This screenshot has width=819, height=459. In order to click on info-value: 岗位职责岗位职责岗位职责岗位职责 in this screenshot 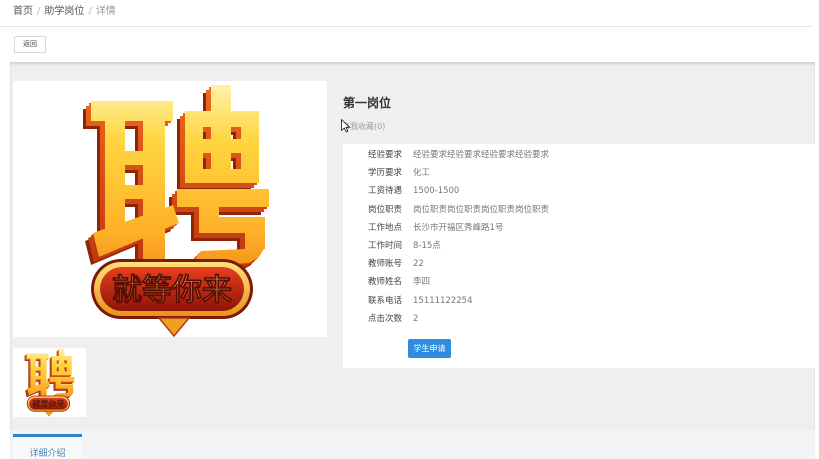, I will do `click(481, 209)`.